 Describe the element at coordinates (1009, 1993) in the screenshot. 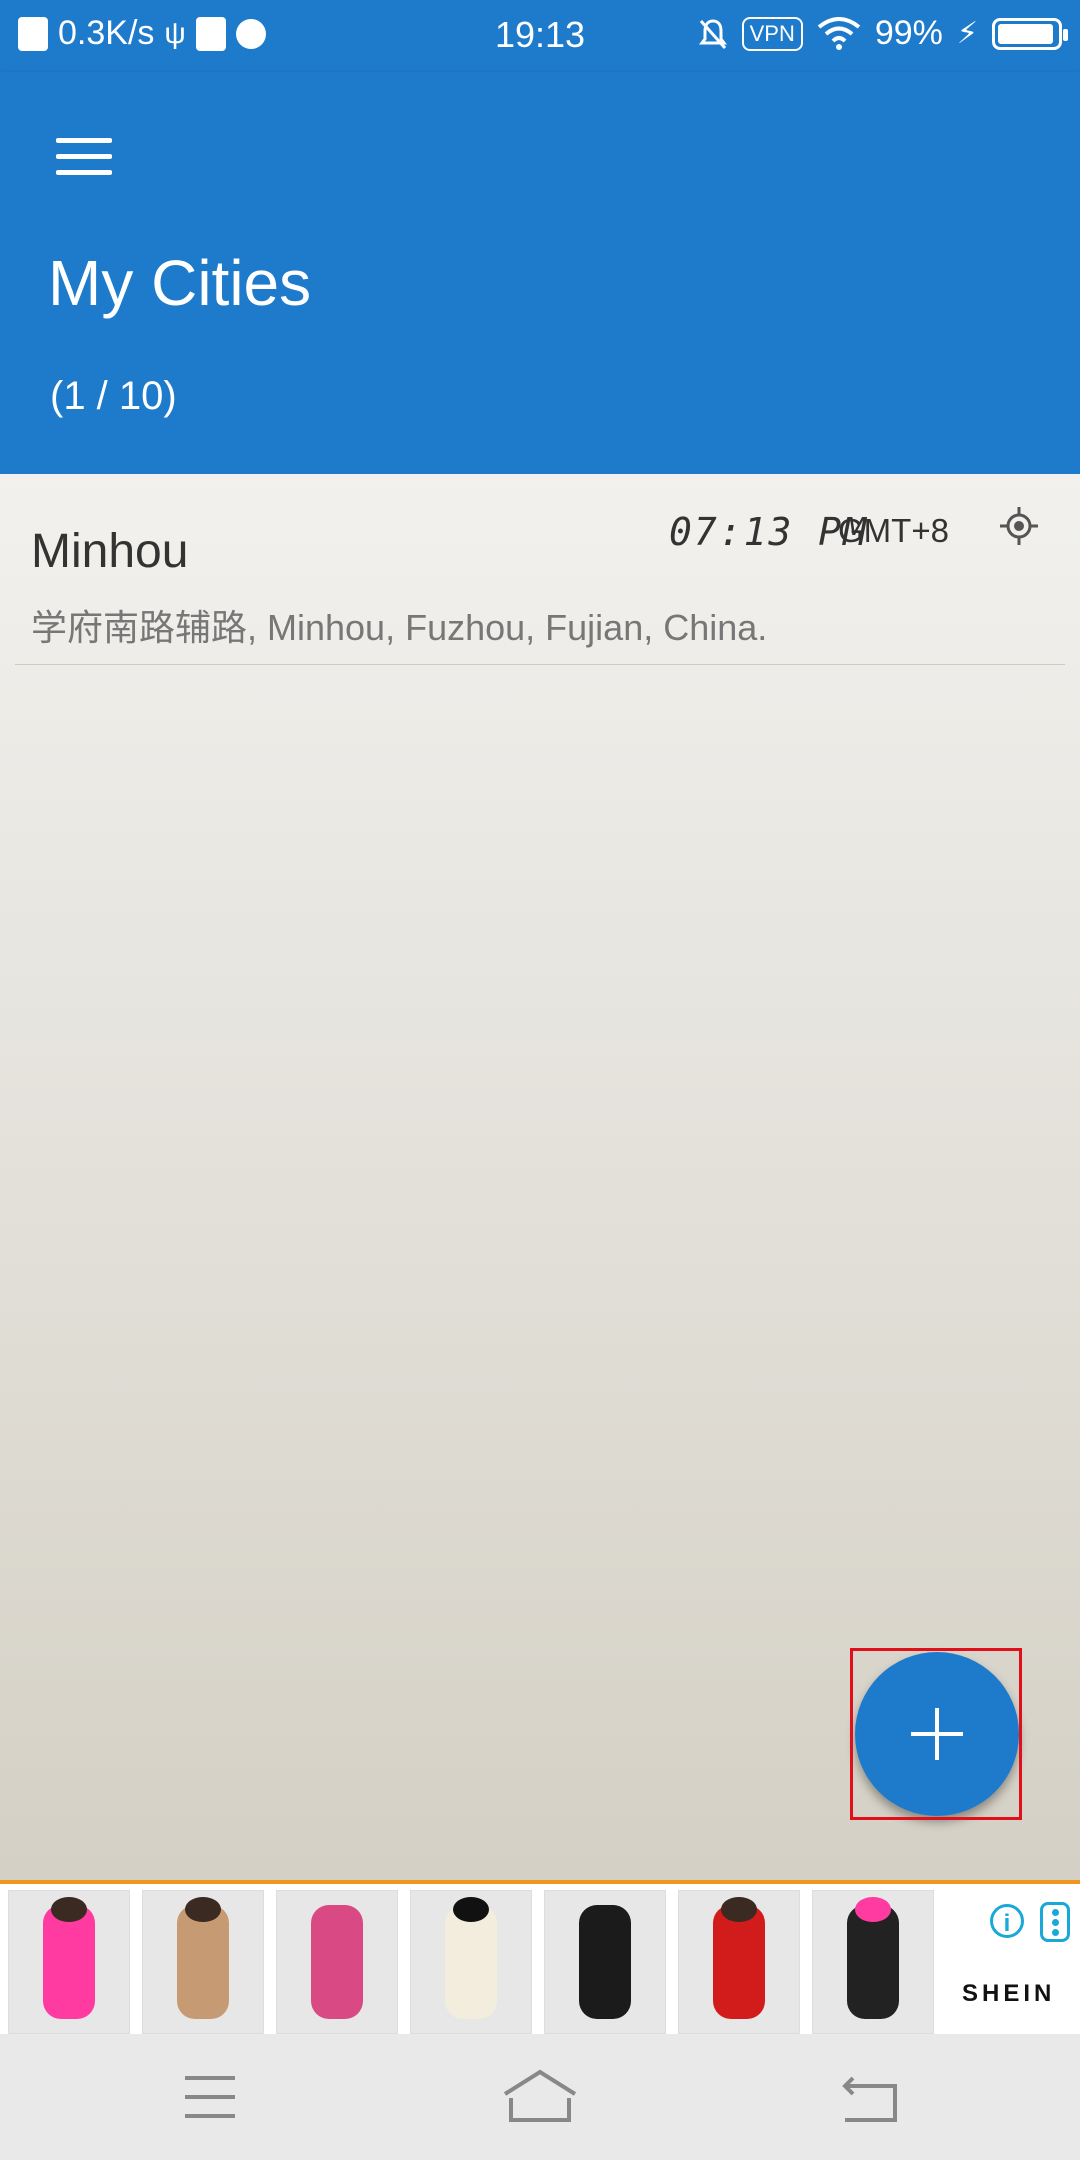

I see `ad-brand: SHEIN` at that location.